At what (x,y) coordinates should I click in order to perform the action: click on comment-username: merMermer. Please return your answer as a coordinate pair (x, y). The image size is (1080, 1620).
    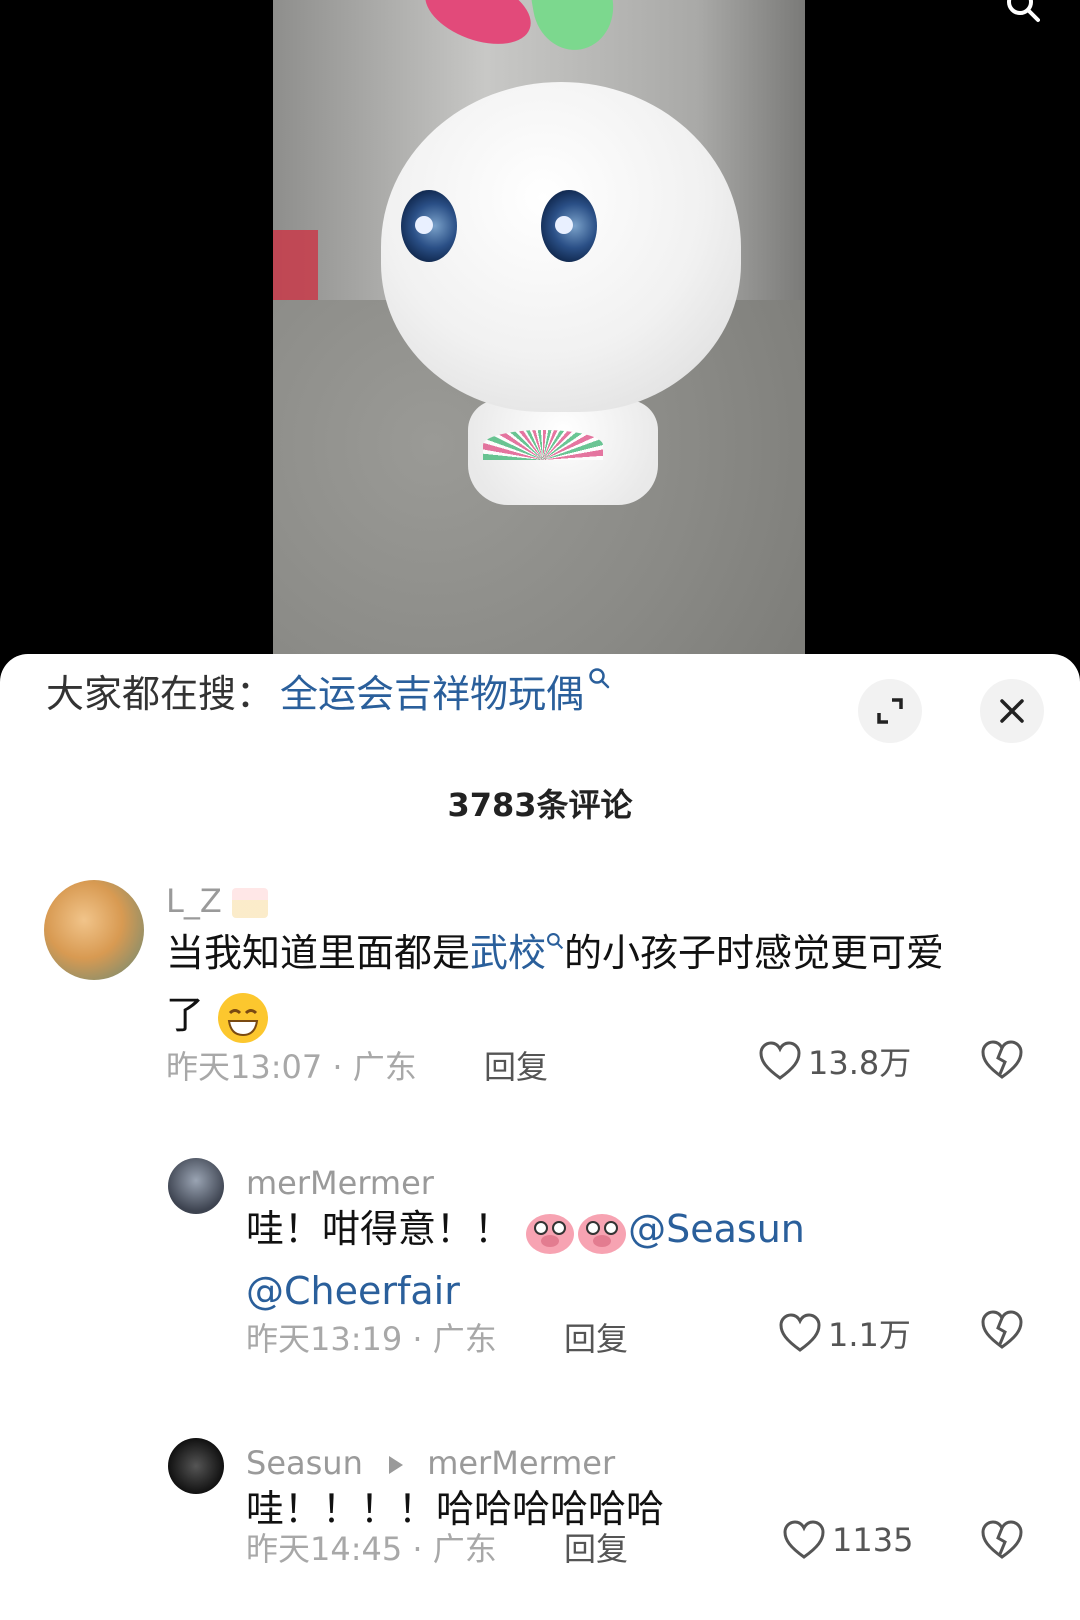
    Looking at the image, I should click on (340, 1183).